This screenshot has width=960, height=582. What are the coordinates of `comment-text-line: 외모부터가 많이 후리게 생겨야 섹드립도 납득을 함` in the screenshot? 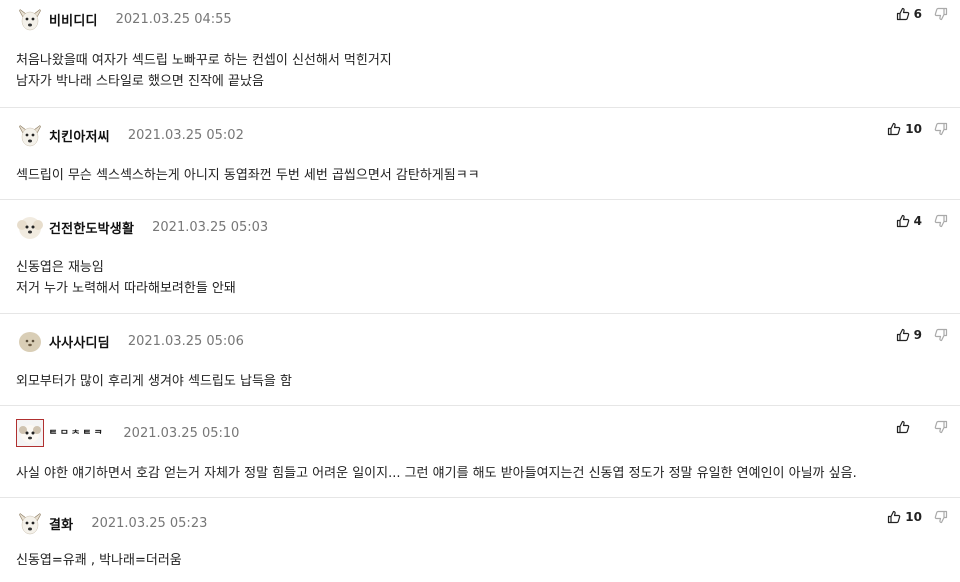 It's located at (154, 381).